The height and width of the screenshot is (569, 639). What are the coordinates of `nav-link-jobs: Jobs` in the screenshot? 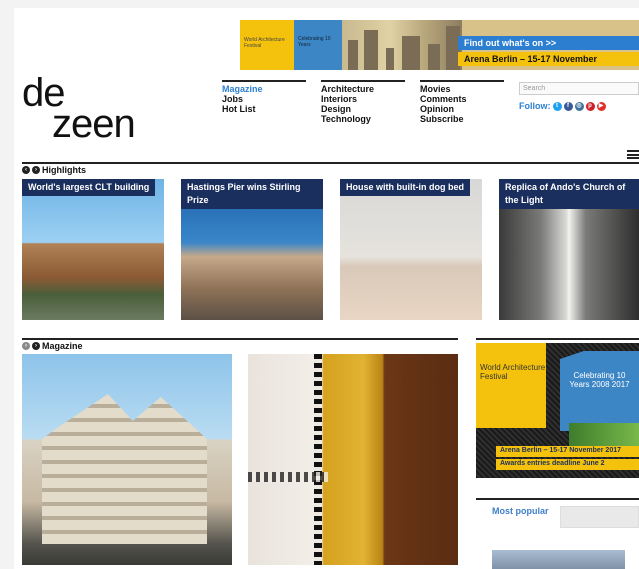 It's located at (264, 99).